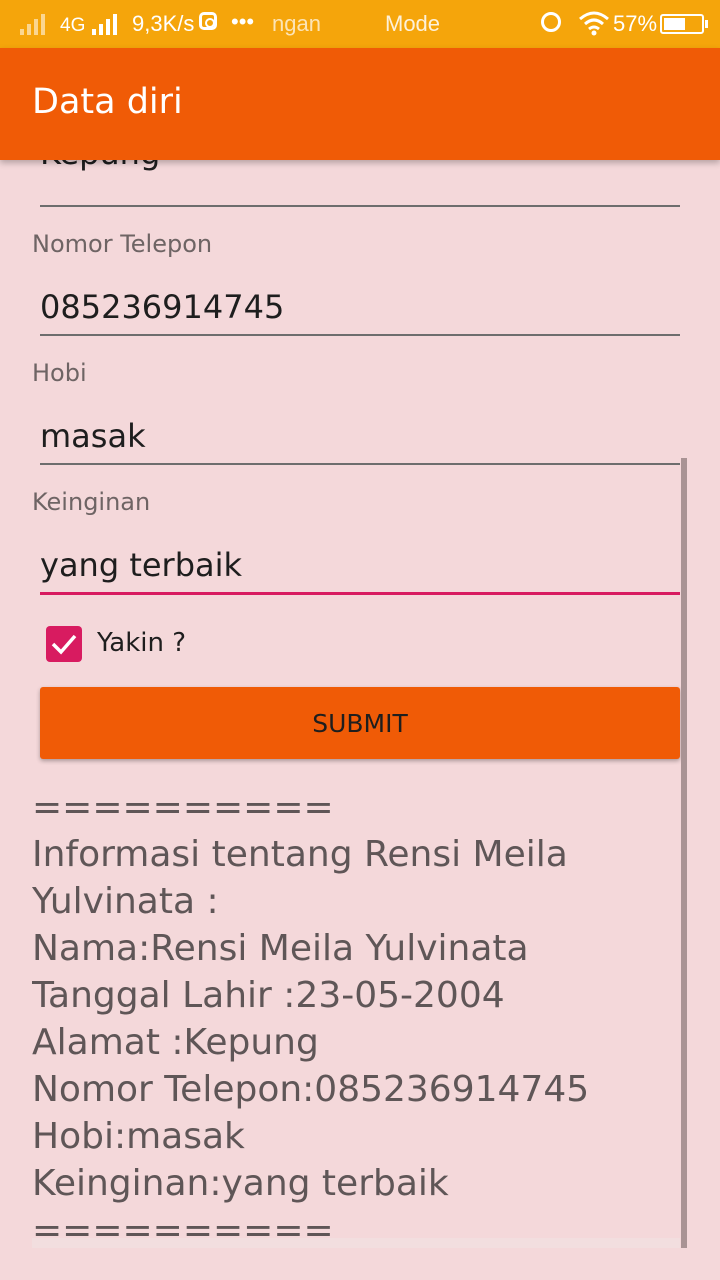  What do you see at coordinates (138, 1136) in the screenshot?
I see `output-line: Hobi:masak` at bounding box center [138, 1136].